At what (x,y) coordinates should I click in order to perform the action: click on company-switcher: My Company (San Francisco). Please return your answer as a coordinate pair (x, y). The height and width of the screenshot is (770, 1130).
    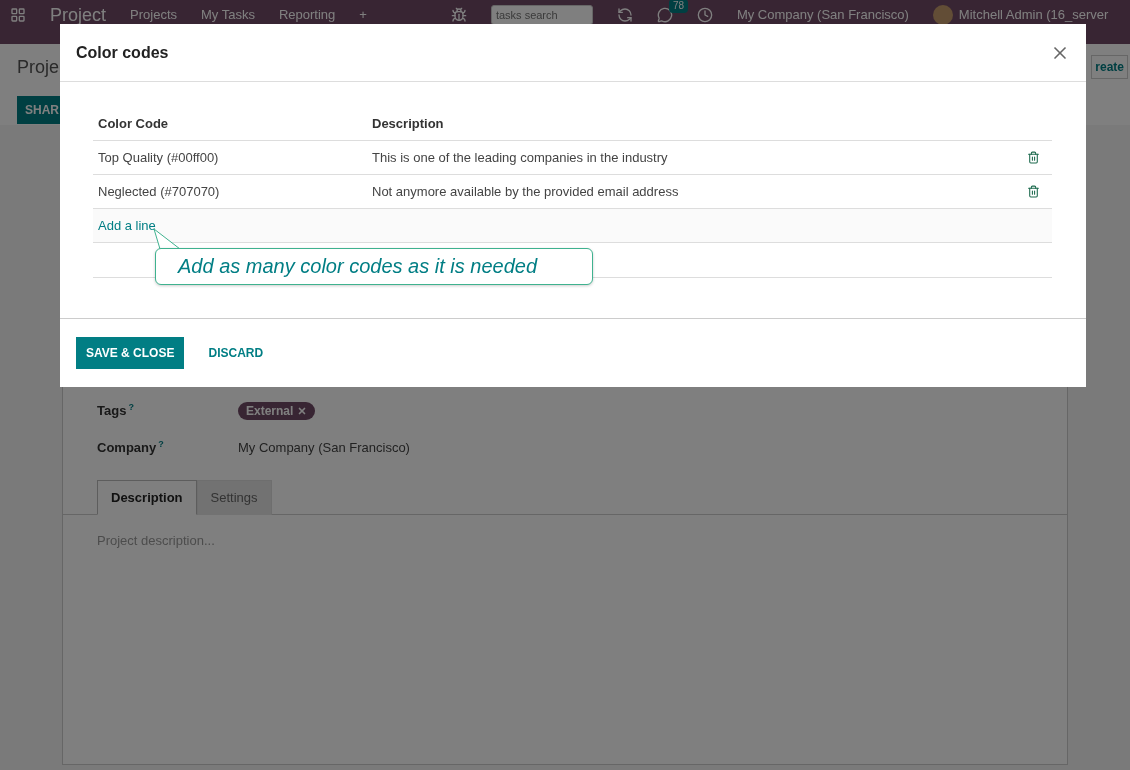
    Looking at the image, I should click on (822, 15).